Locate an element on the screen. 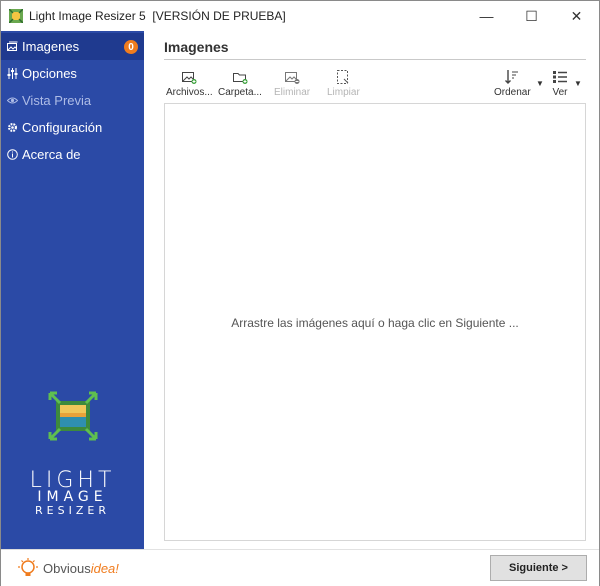 The height and width of the screenshot is (586, 600). obviousidea-brand: Obviousidea! is located at coordinates (72, 567).